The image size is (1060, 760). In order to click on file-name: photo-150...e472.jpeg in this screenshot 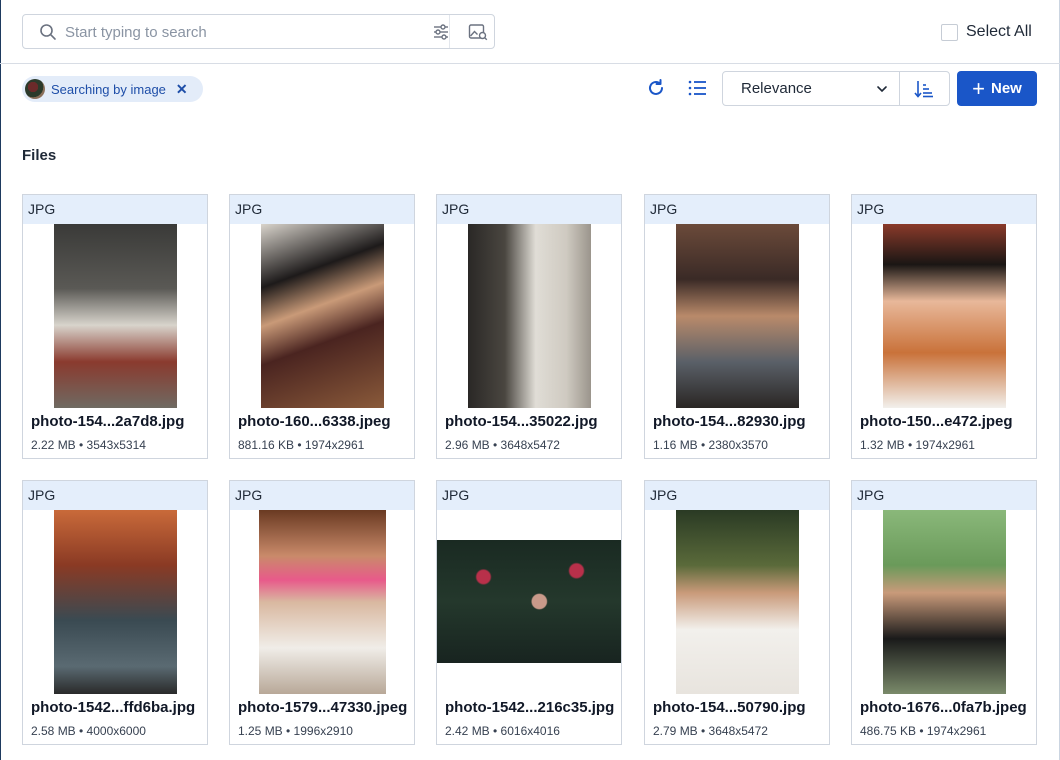, I will do `click(936, 421)`.